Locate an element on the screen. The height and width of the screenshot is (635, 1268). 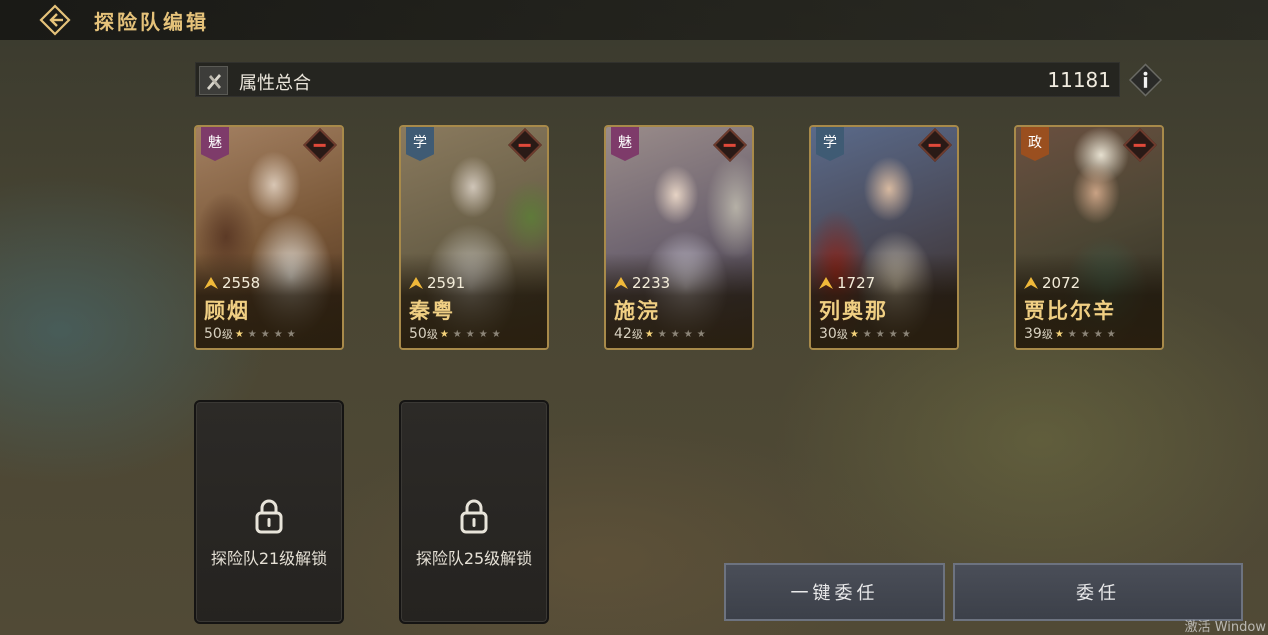
info-icon is located at coordinates (1145, 79).